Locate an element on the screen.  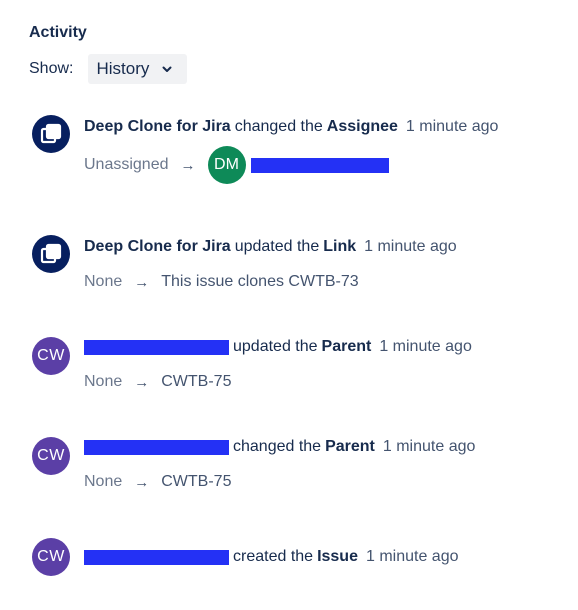
history-entry: CW created the Issue 1 minute ago is located at coordinates (302, 561).